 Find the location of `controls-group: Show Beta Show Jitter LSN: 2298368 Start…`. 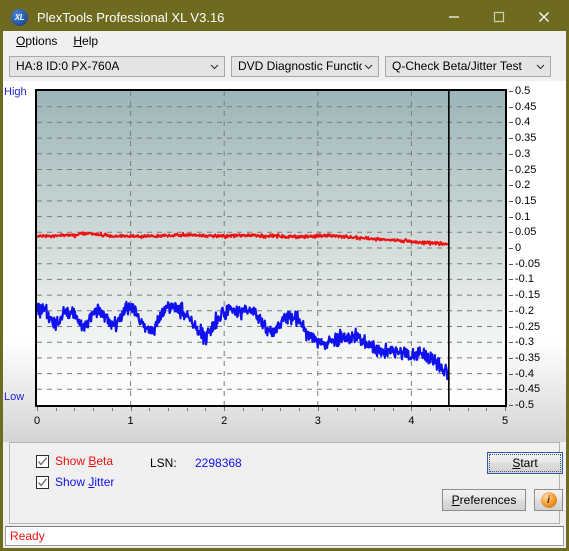

controls-group: Show Beta Show Jitter LSN: 2298368 Start… is located at coordinates (286, 483).